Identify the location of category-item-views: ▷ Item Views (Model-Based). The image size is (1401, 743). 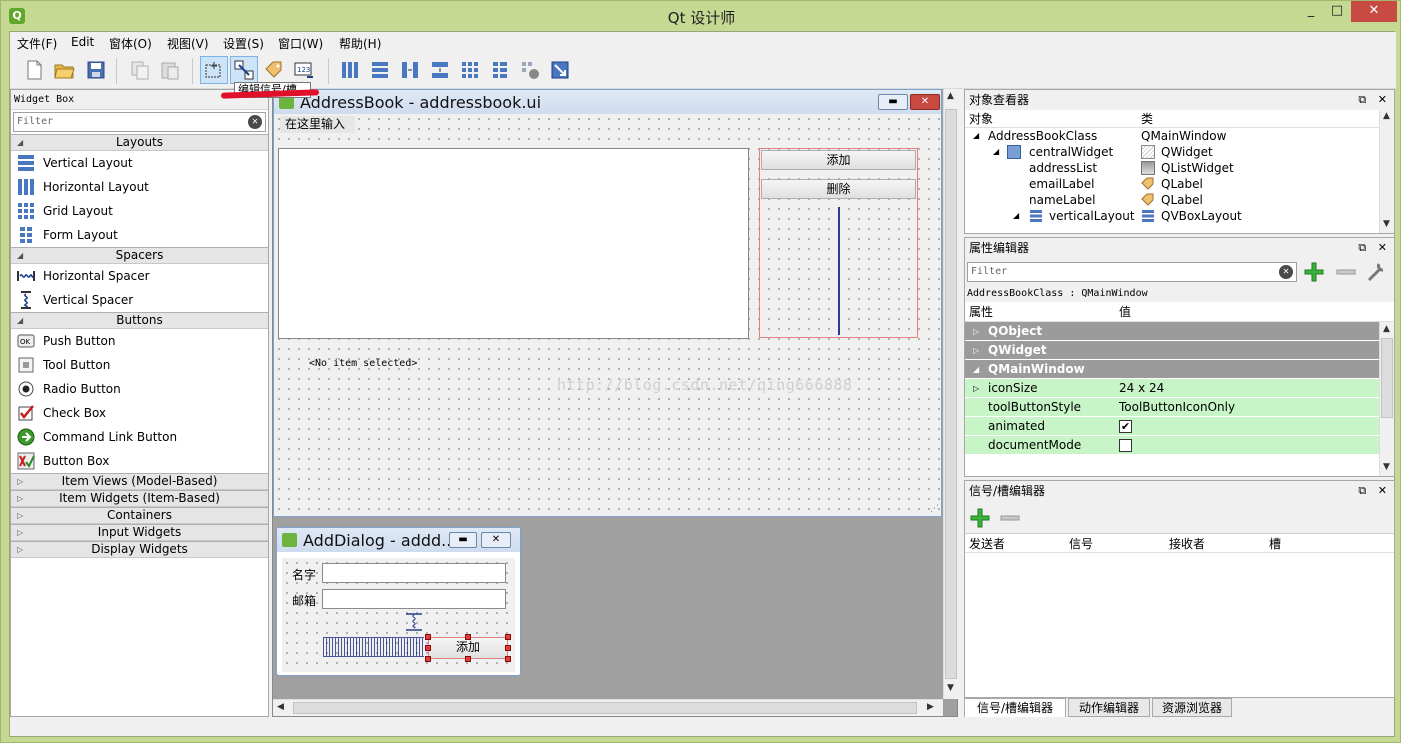
(139, 481).